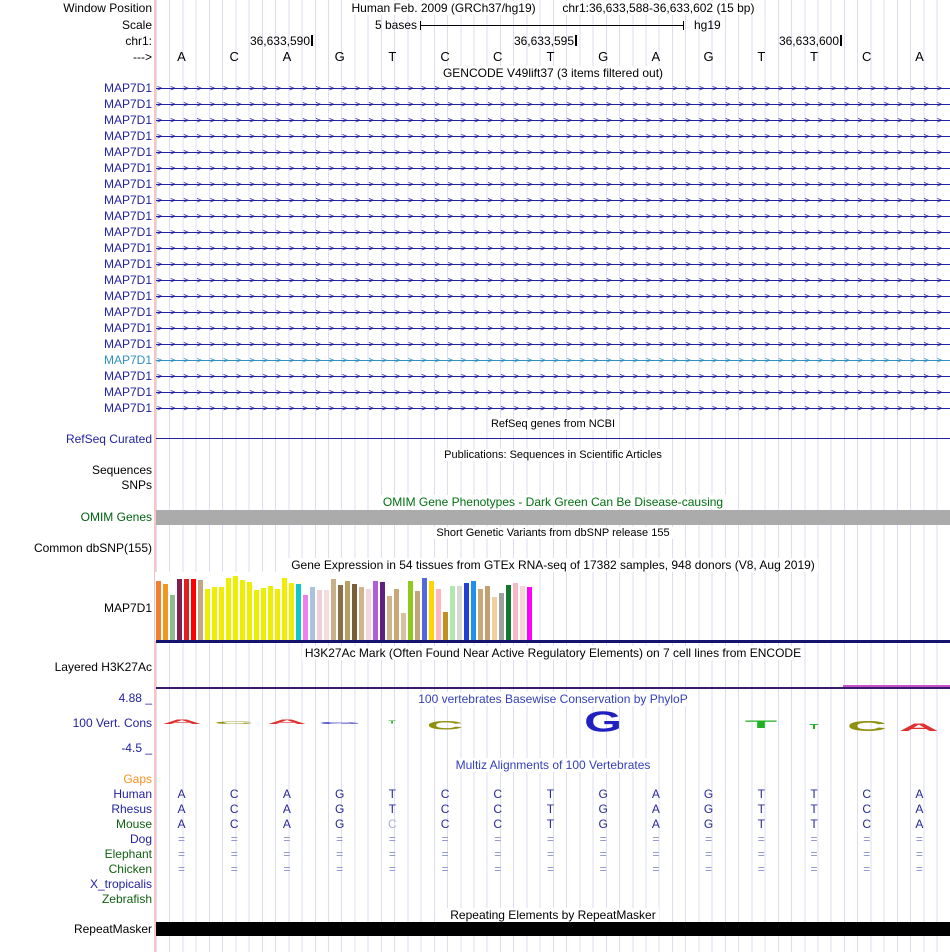  Describe the element at coordinates (553, 794) in the screenshot. I see `multiz-species-row: ACAGTCCTGAGTTCA` at that location.